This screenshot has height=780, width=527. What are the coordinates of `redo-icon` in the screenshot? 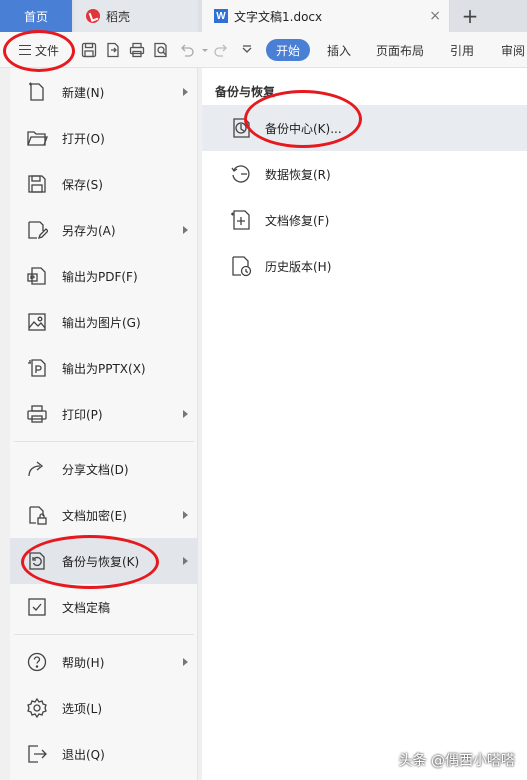 It's located at (221, 50).